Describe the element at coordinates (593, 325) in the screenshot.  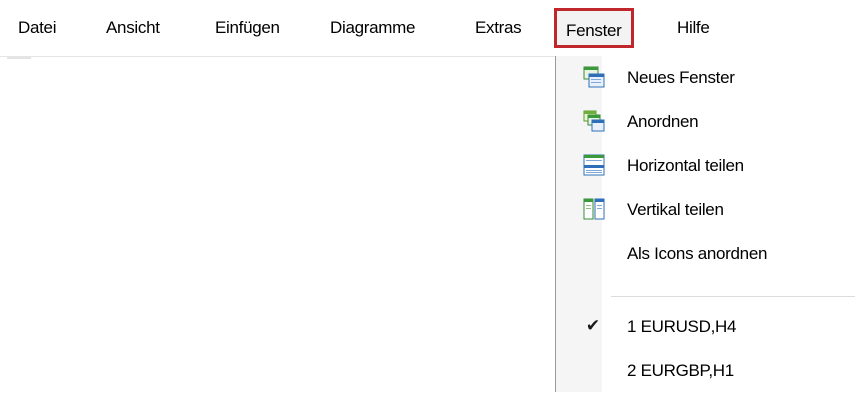
I see `checkmark-icon: ✔` at that location.